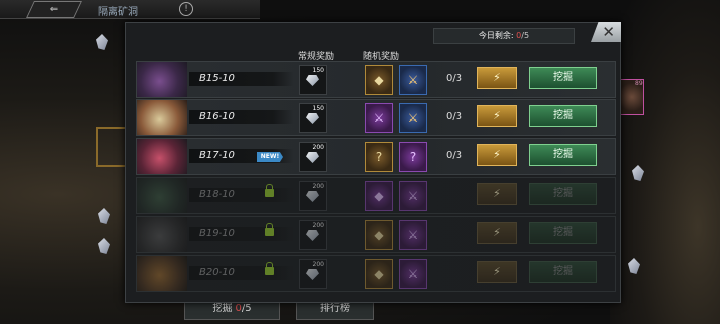  I want to click on level-name: B17-10, so click(217, 155).